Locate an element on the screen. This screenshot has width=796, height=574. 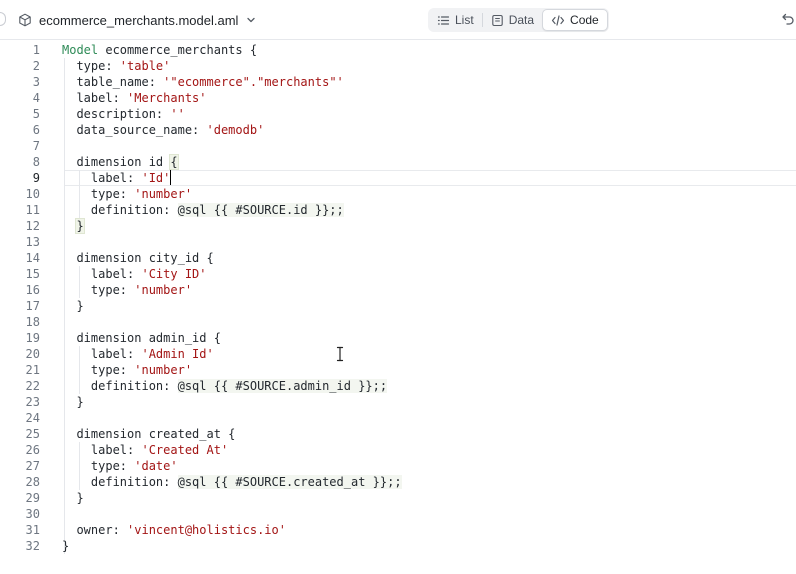
panel-collapse-handle is located at coordinates (3, 19).